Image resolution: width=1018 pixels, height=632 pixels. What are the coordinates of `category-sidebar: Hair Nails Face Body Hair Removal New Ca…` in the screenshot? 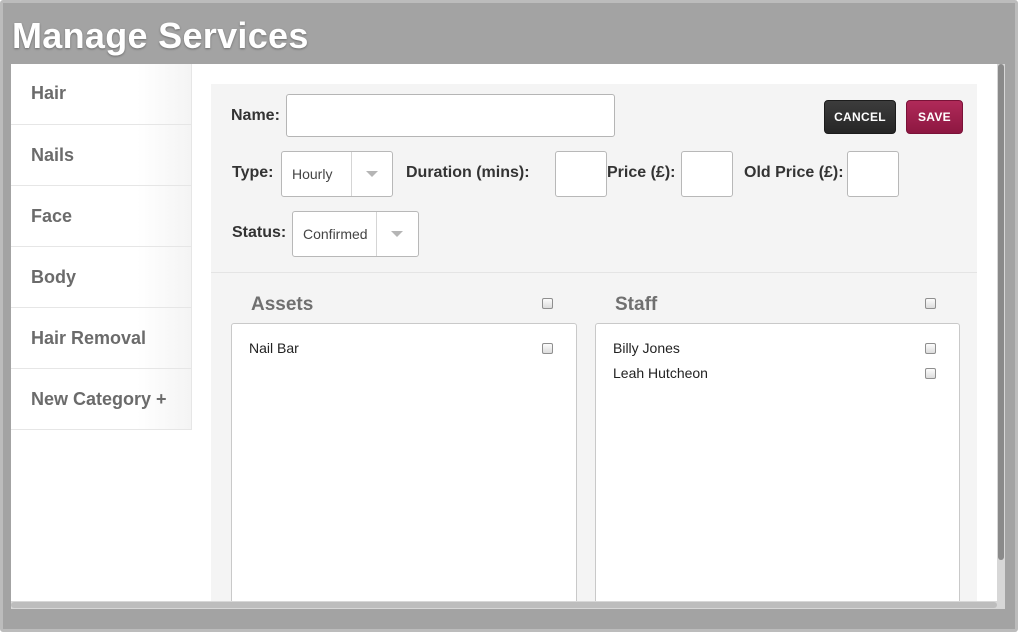 It's located at (101, 247).